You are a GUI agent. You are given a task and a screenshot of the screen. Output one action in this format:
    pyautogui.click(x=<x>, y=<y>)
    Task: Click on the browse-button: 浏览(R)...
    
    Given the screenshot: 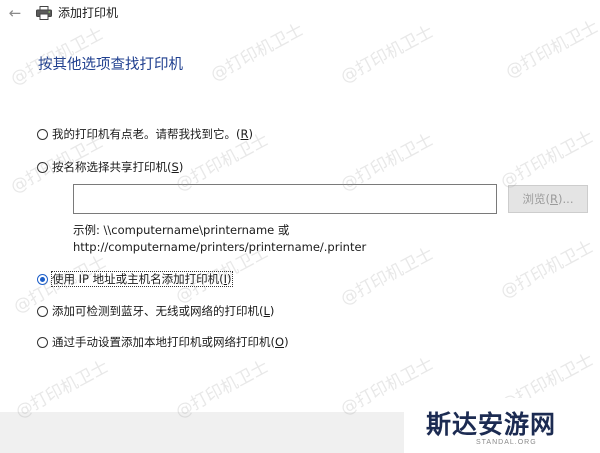 What is the action you would take?
    pyautogui.click(x=548, y=199)
    